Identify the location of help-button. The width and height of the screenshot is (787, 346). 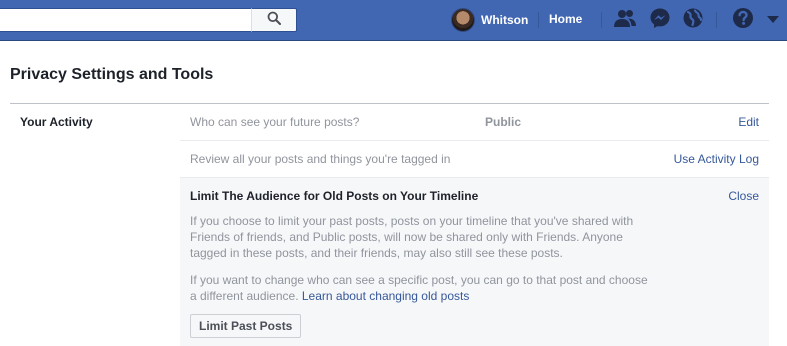
(743, 20).